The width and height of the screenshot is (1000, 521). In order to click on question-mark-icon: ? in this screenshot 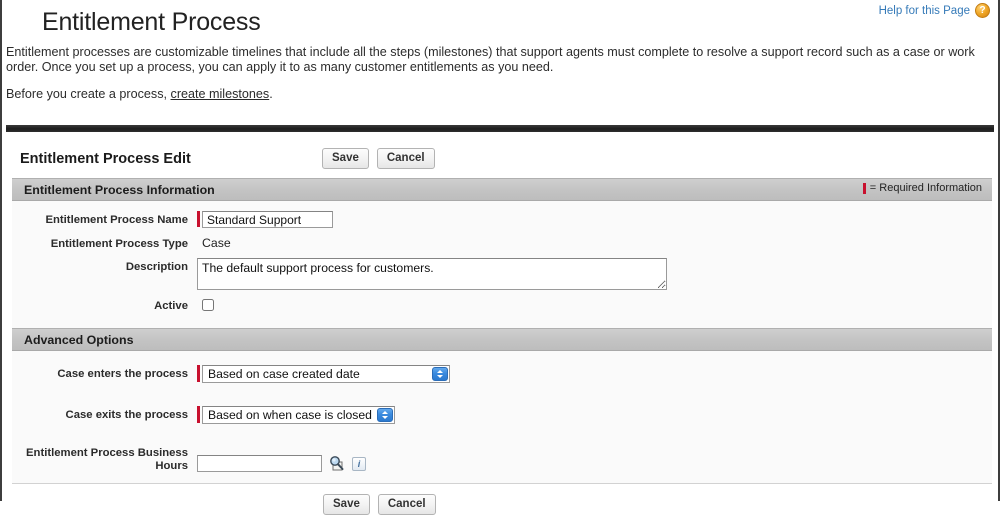, I will do `click(982, 10)`.